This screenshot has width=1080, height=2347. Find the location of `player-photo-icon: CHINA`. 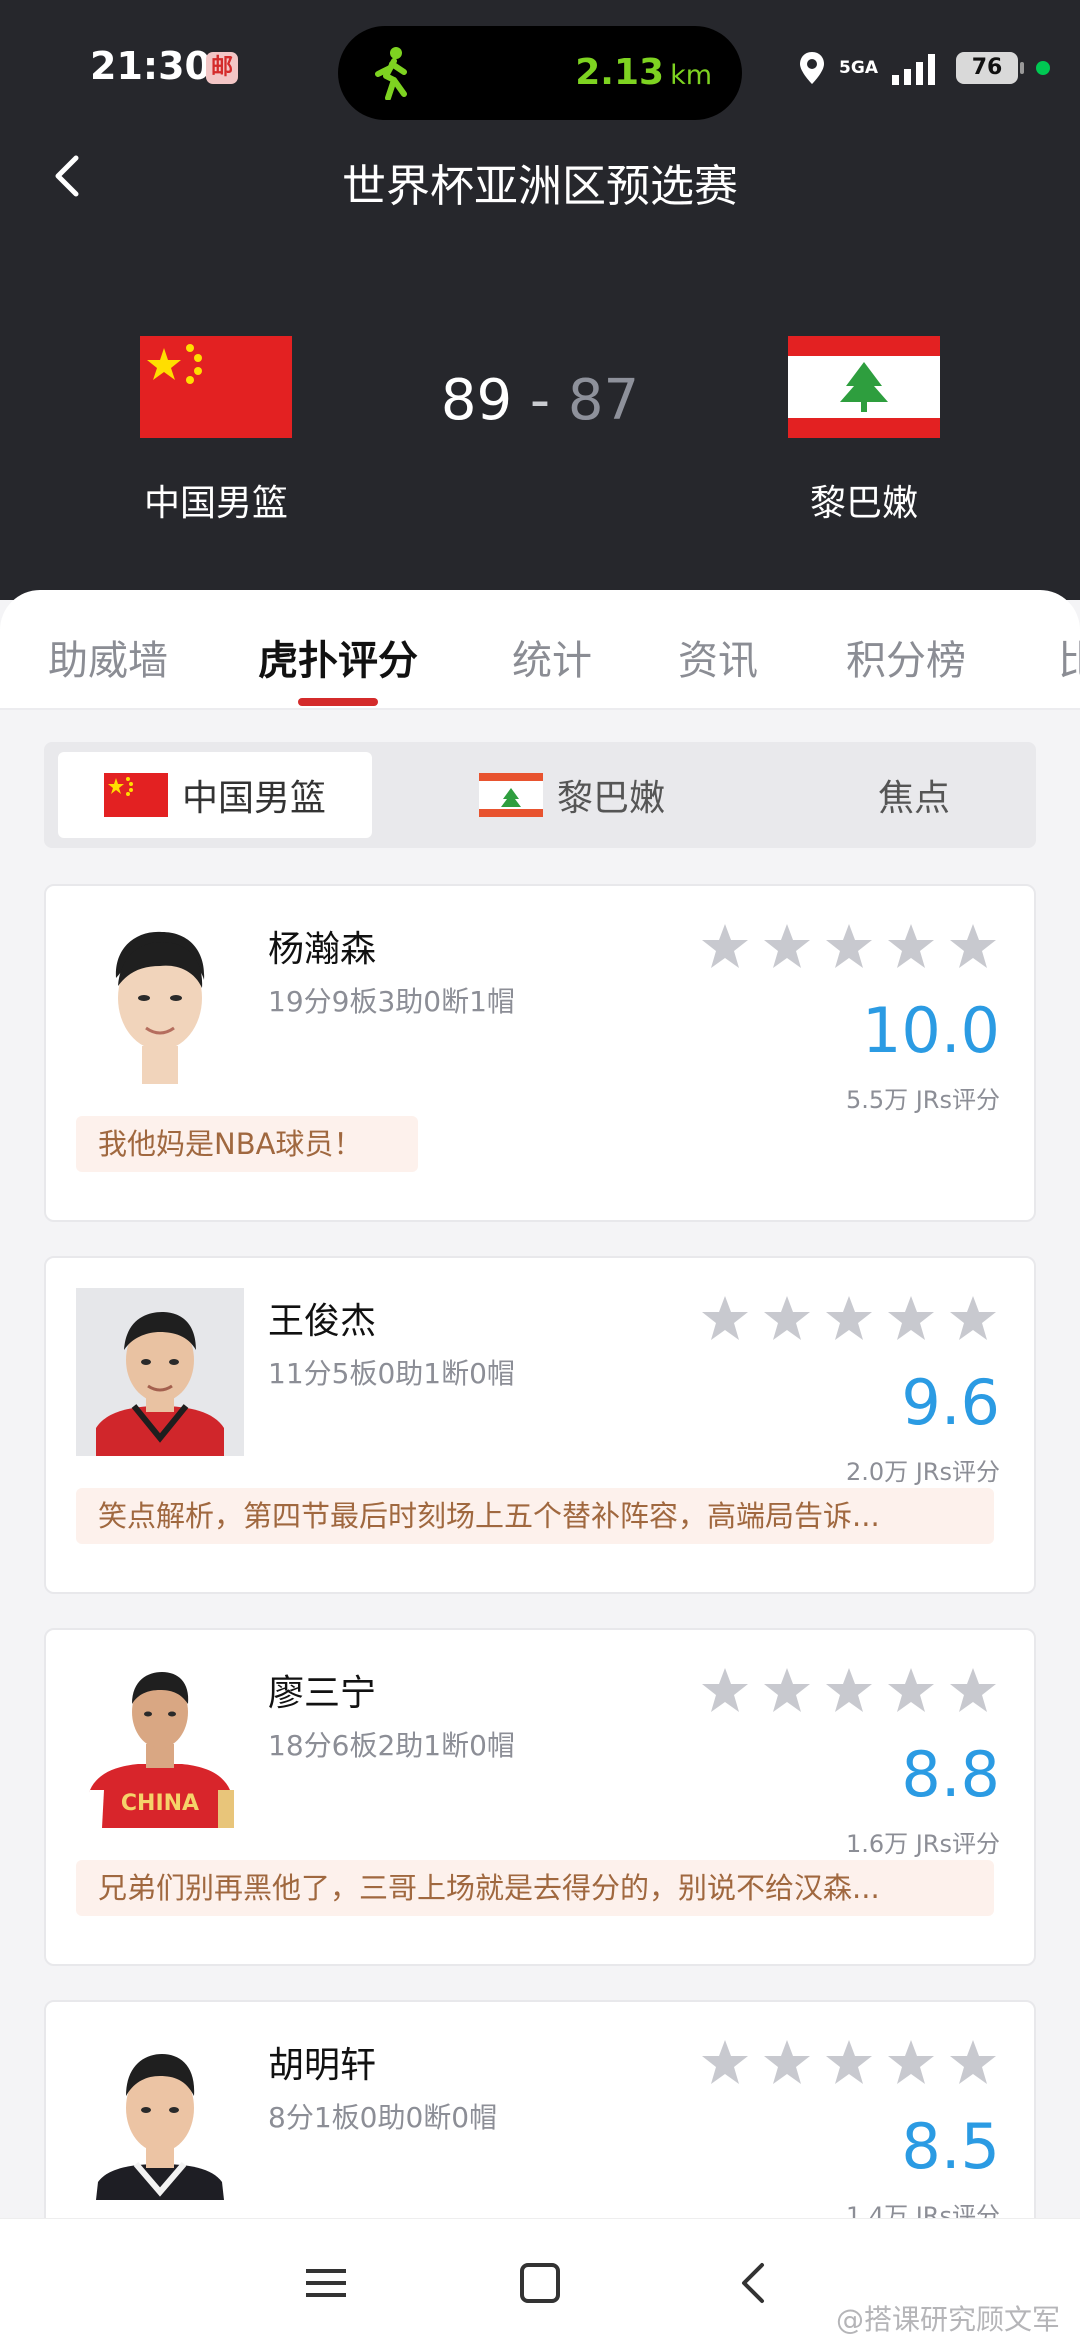

player-photo-icon: CHINA is located at coordinates (160, 1750).